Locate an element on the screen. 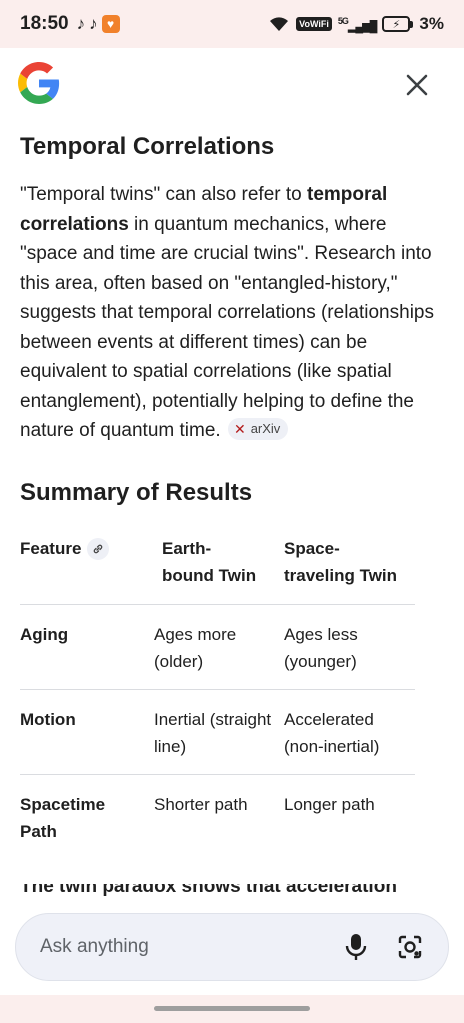 The image size is (464, 1023). arxiv-icon: ✕ is located at coordinates (239, 429).